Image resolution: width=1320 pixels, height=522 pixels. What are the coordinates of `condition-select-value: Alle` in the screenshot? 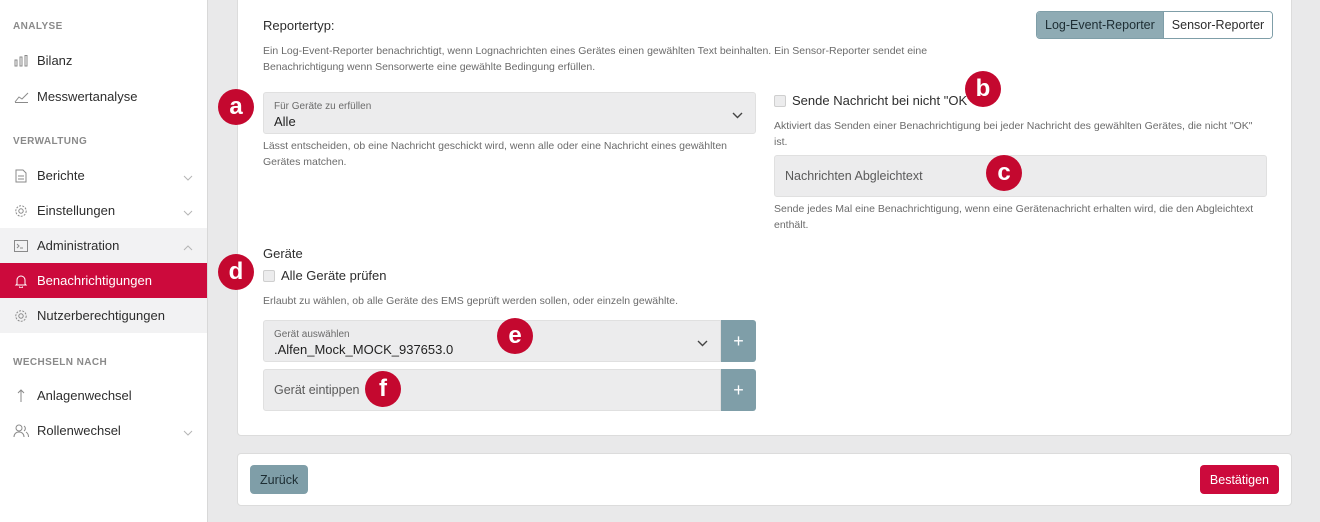 It's located at (285, 121).